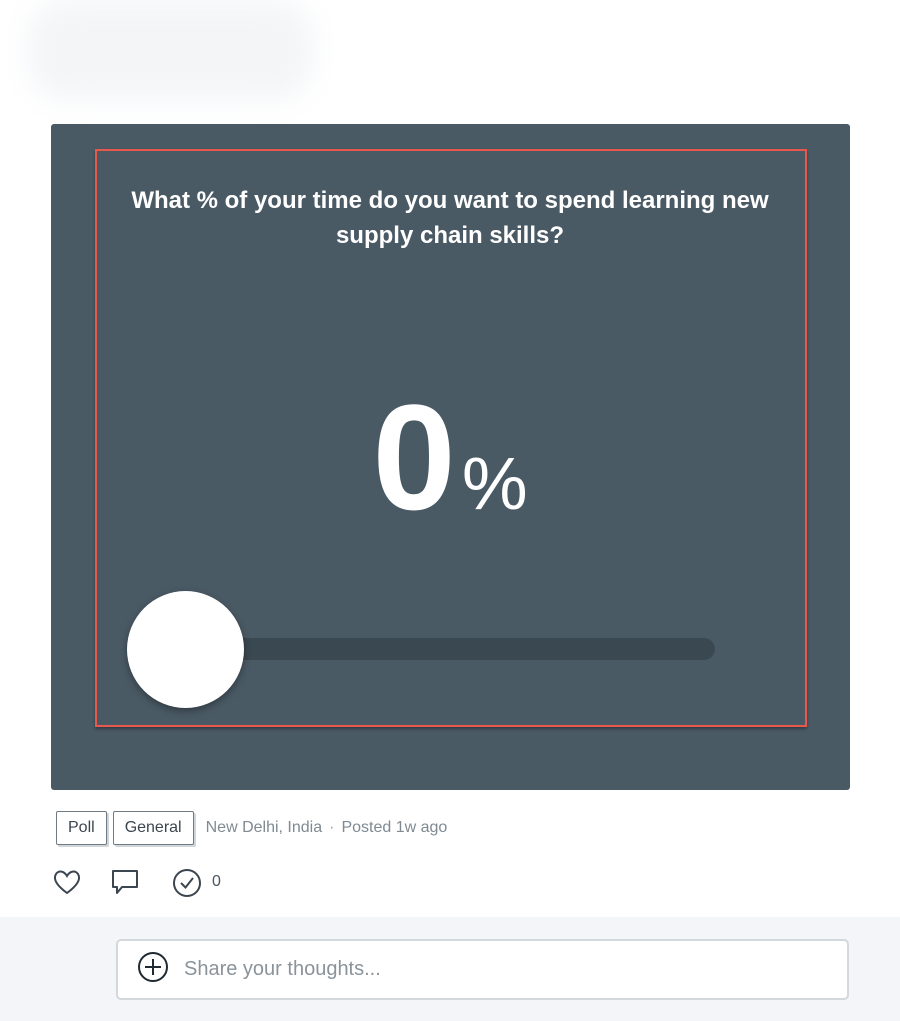 The width and height of the screenshot is (900, 1021). What do you see at coordinates (67, 882) in the screenshot?
I see `heart-icon` at bounding box center [67, 882].